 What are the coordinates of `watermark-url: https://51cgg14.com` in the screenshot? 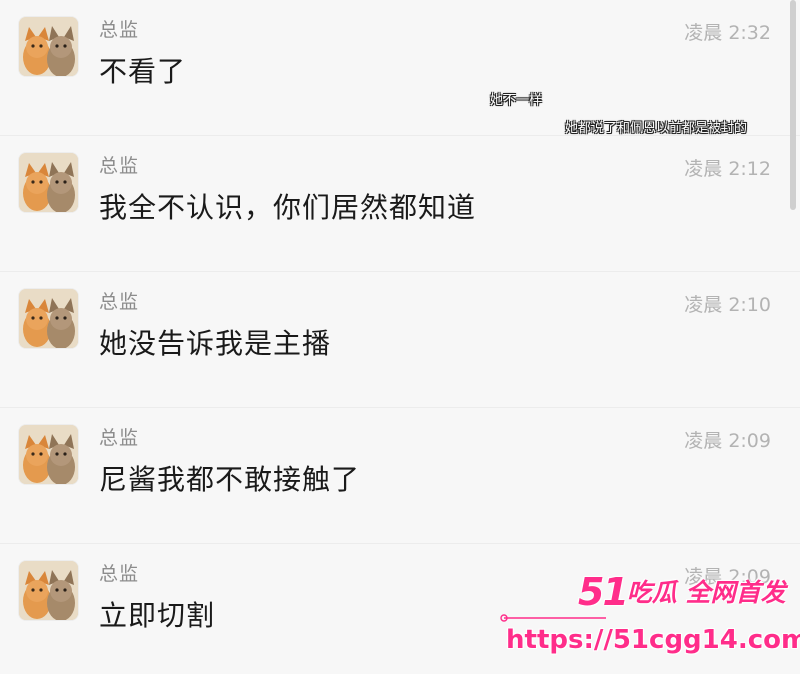 It's located at (653, 640).